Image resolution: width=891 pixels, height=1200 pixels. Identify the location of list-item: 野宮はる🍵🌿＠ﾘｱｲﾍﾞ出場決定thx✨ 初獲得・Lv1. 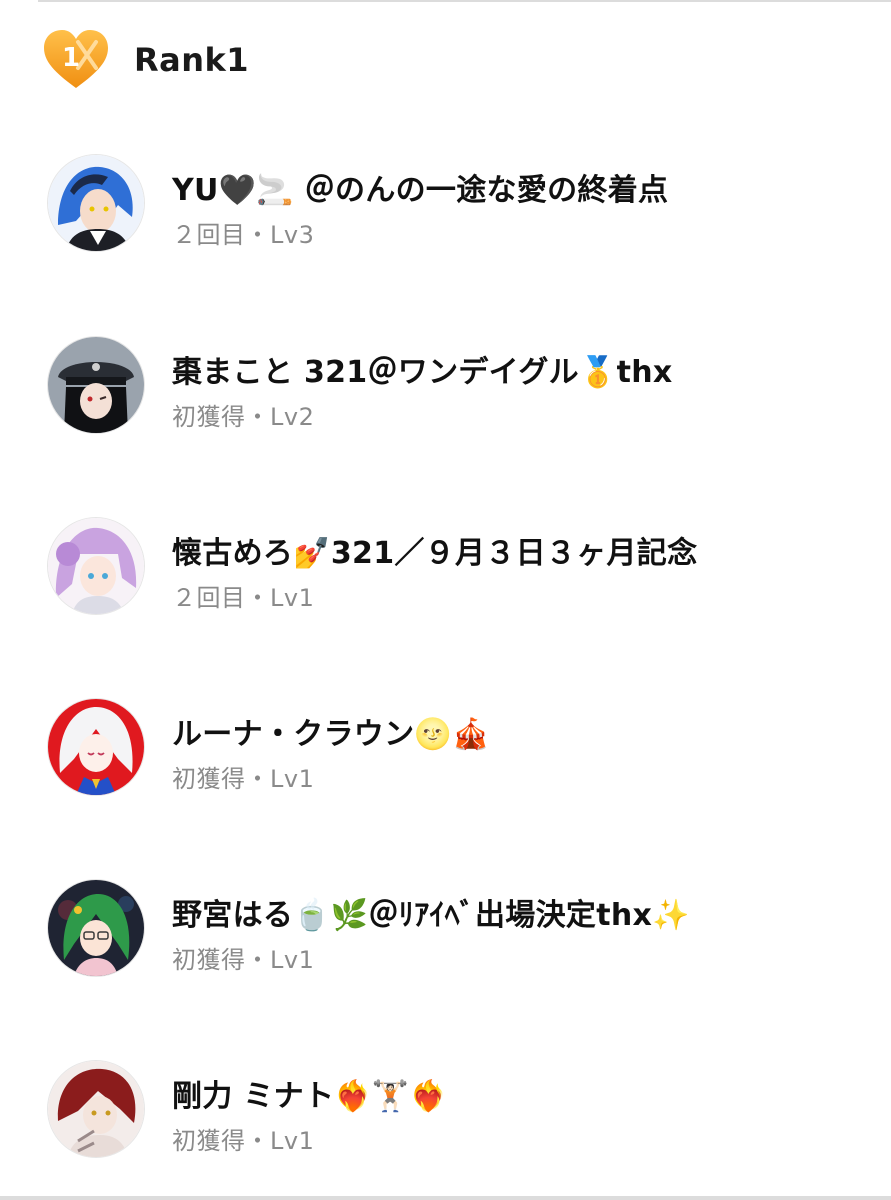
(445, 930).